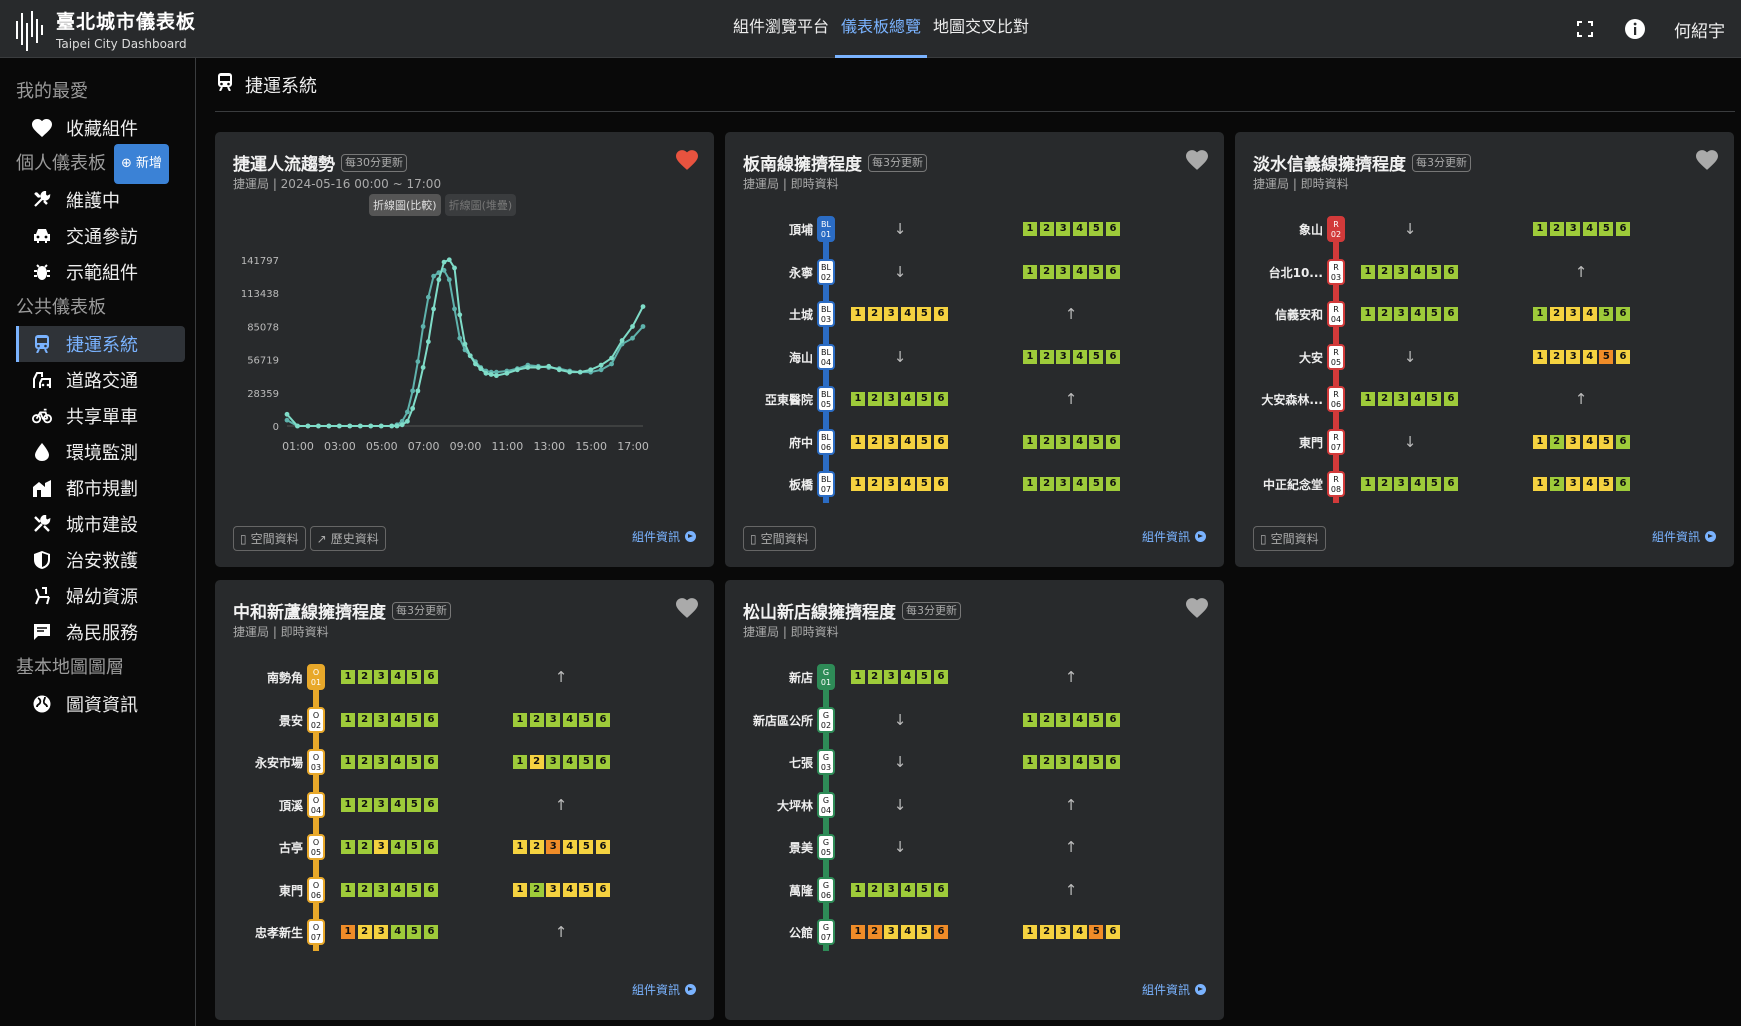 The width and height of the screenshot is (1741, 1026). Describe the element at coordinates (92, 488) in the screenshot. I see `sidebar-item-urban-planning: 都市規劃` at that location.